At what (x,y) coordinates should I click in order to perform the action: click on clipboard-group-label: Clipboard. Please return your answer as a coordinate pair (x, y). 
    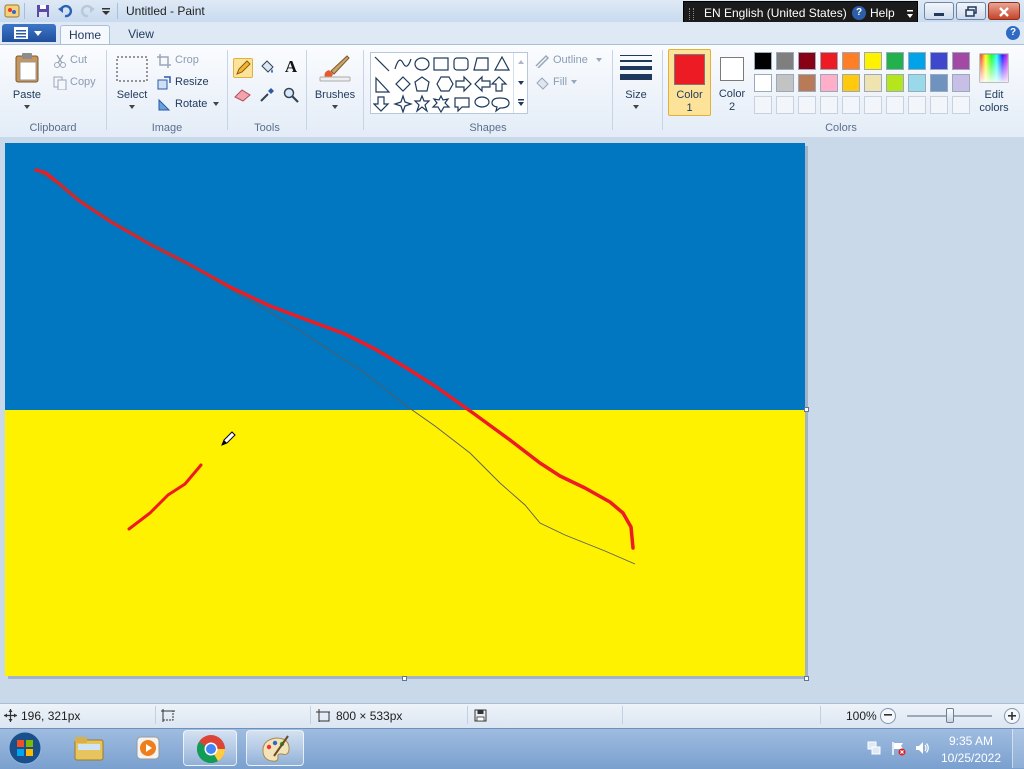
    Looking at the image, I should click on (53, 128).